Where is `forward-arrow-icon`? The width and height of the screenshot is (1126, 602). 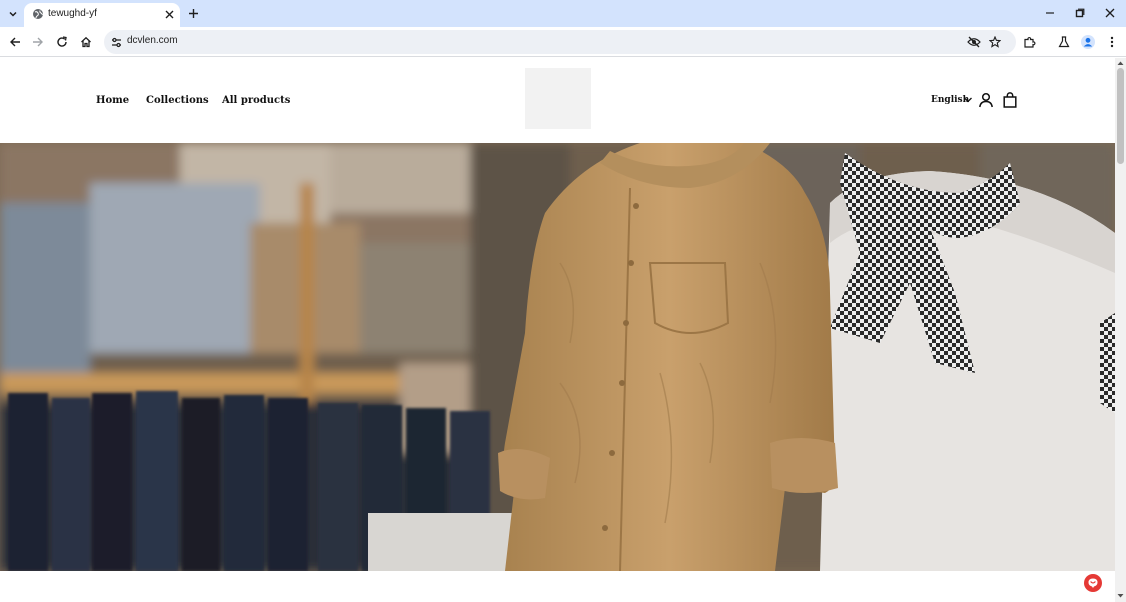
forward-arrow-icon is located at coordinates (38, 42).